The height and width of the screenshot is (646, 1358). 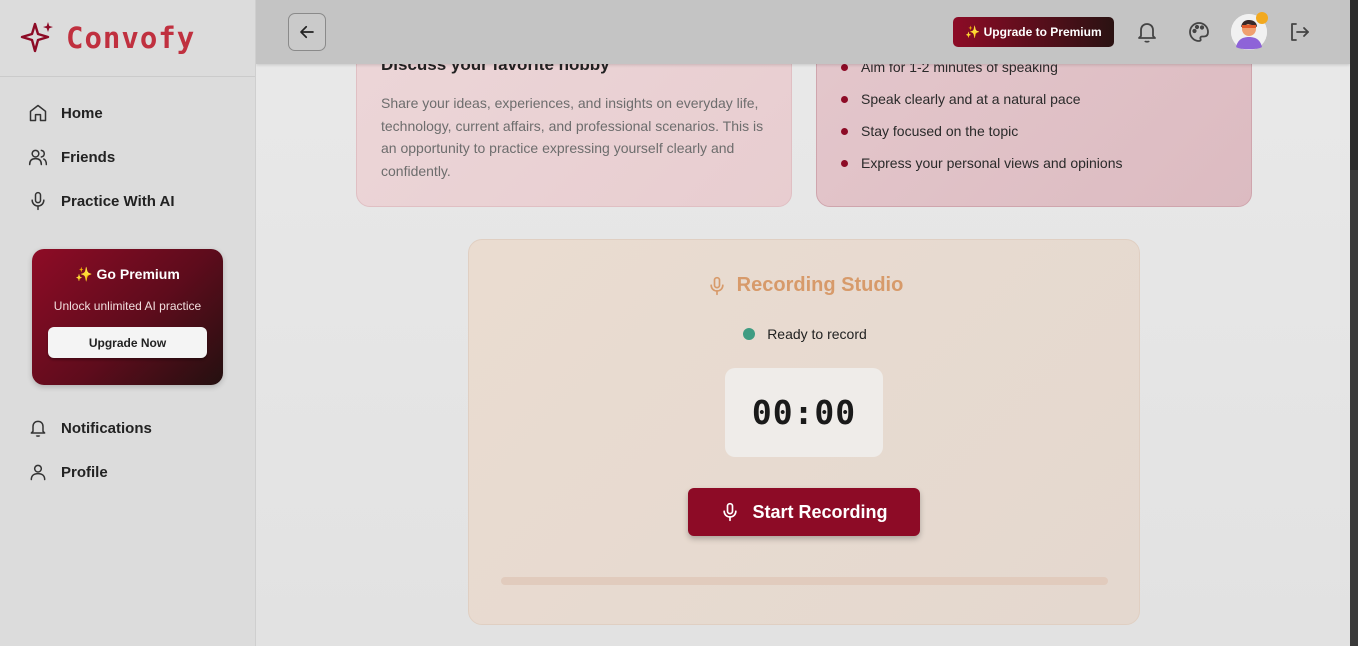 What do you see at coordinates (127, 113) in the screenshot?
I see `sidebar-item-home: Home` at bounding box center [127, 113].